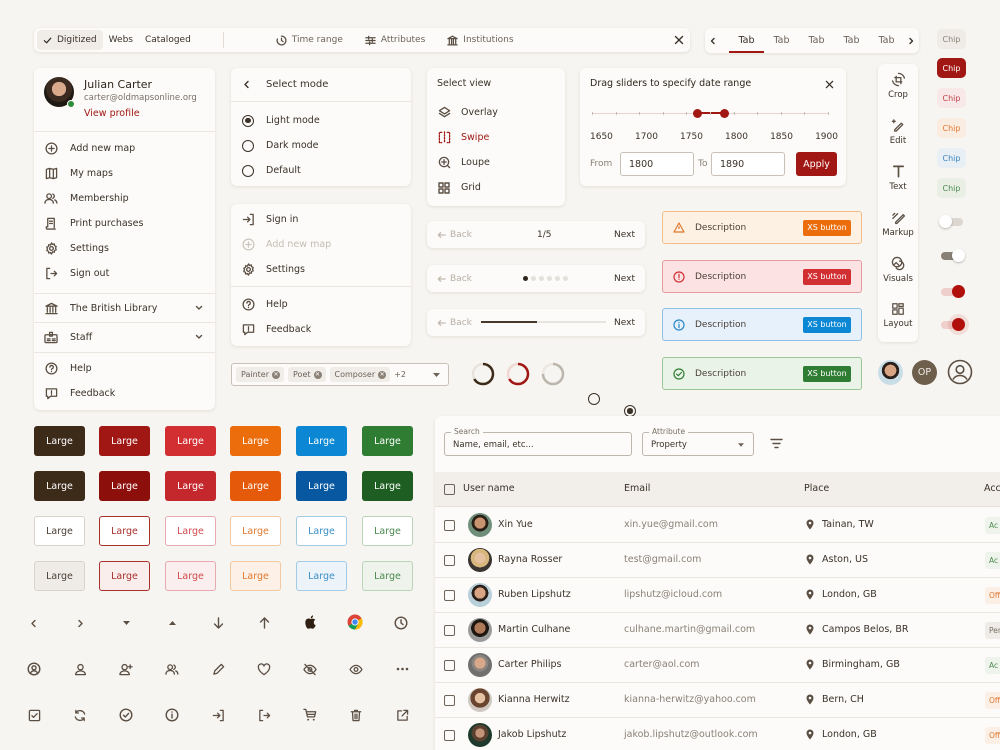  What do you see at coordinates (321, 145) in the screenshot?
I see `mode-option-dark: Dark mode` at bounding box center [321, 145].